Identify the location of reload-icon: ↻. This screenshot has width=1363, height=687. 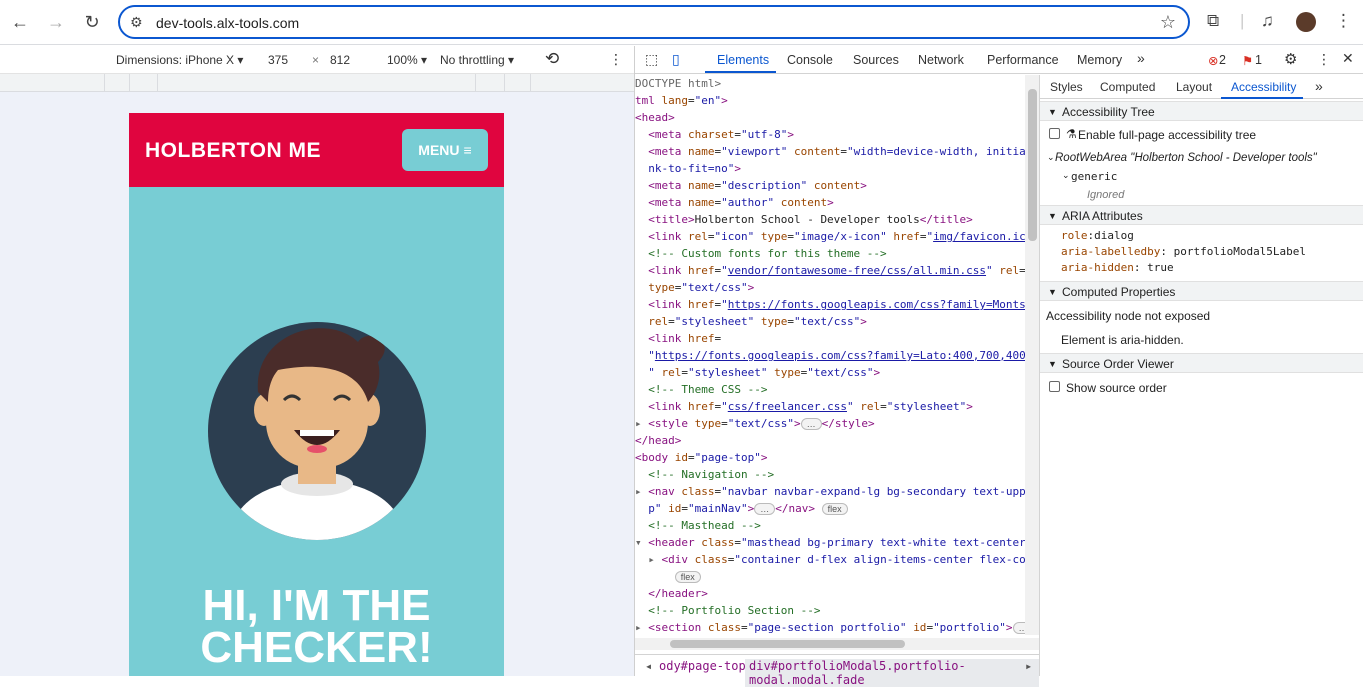
(92, 22).